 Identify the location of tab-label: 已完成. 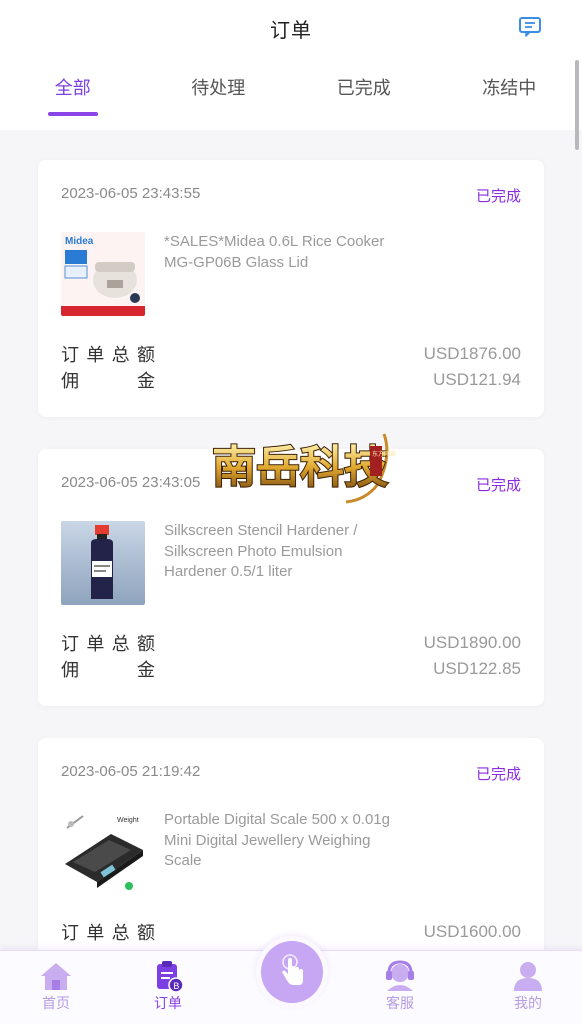
(363, 88).